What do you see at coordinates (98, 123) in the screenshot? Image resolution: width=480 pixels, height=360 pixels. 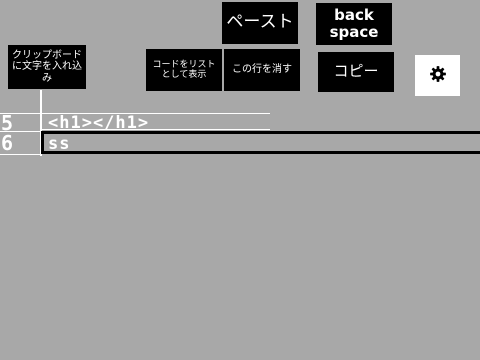 I see `code-line: <h1></h1>` at bounding box center [98, 123].